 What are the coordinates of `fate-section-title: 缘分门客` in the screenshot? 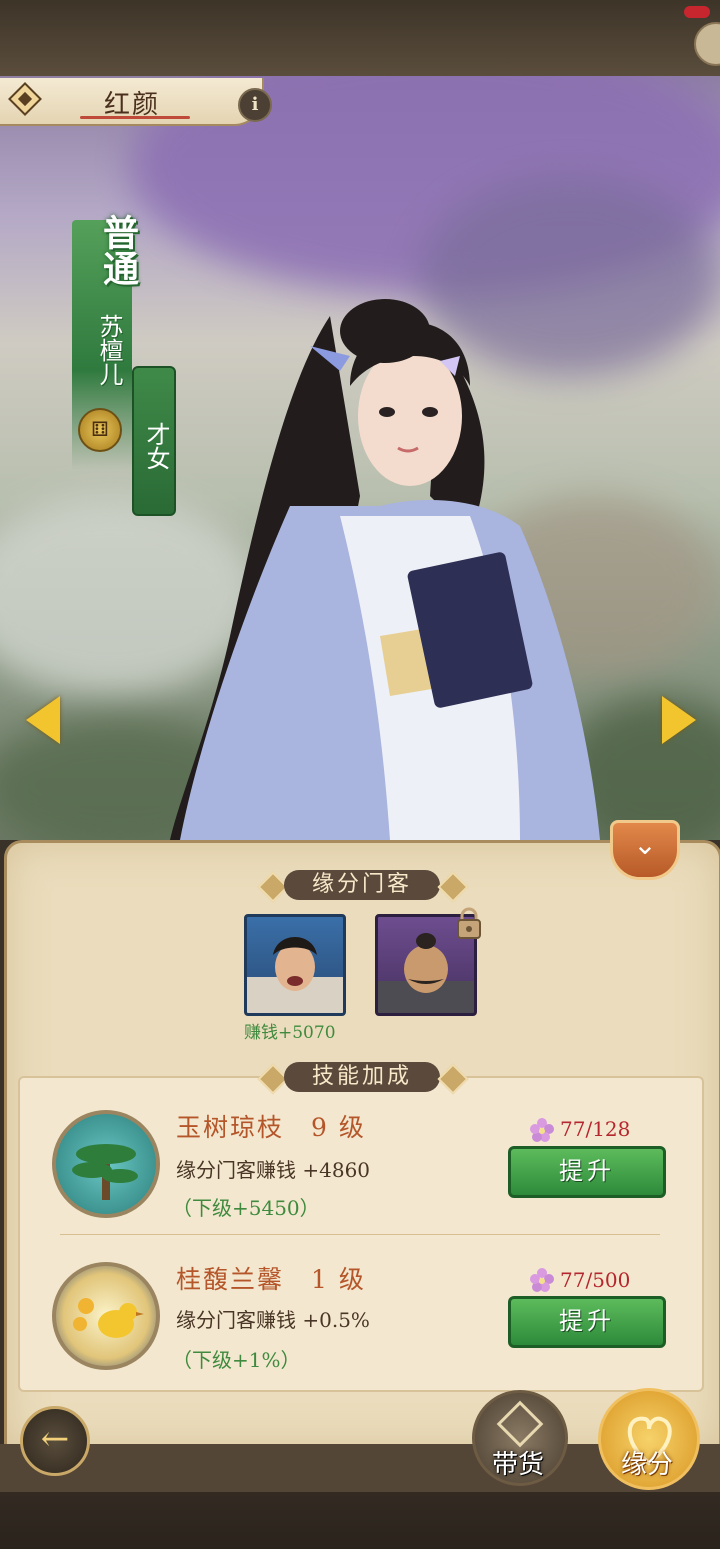 It's located at (362, 885).